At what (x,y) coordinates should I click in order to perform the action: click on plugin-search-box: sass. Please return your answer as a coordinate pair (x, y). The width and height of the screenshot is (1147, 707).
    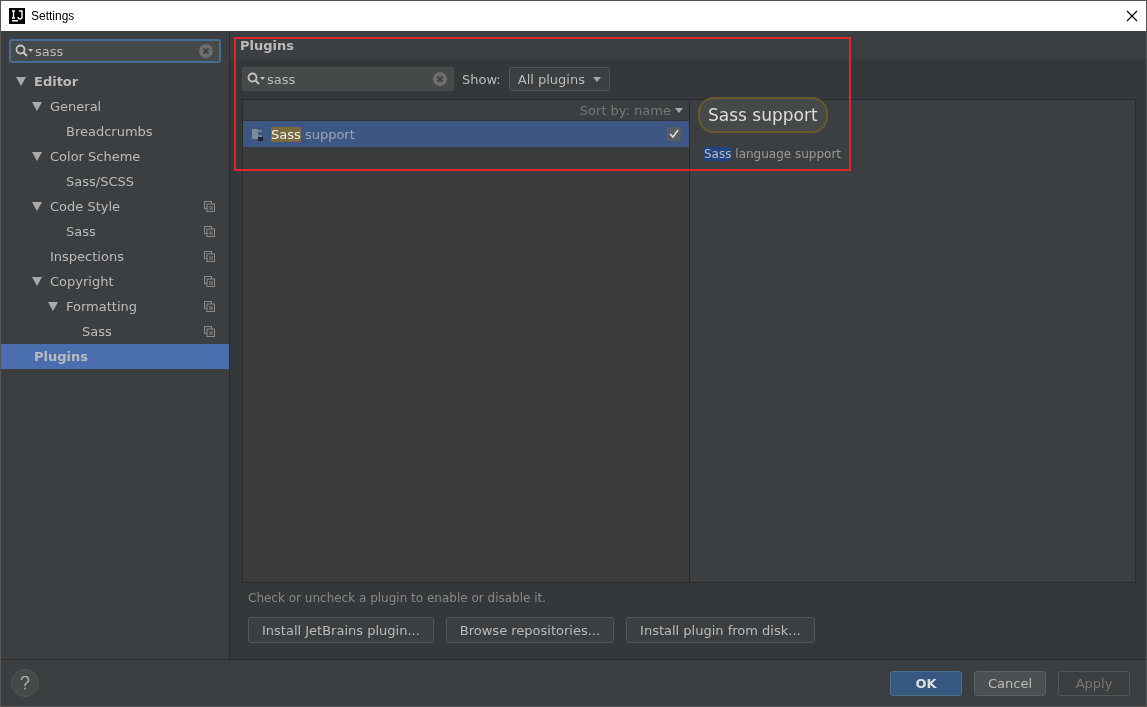
    Looking at the image, I should click on (348, 79).